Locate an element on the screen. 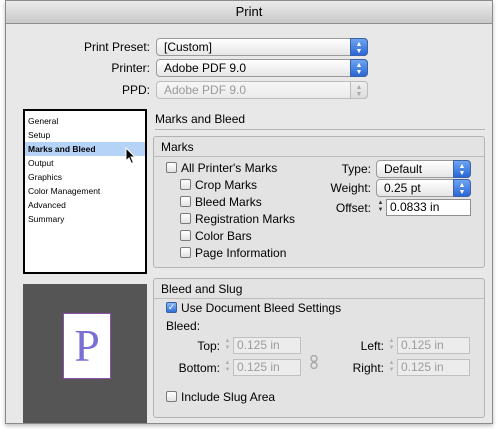 Image resolution: width=500 pixels, height=429 pixels. bleed-marks-label: Bleed Marks is located at coordinates (228, 202).